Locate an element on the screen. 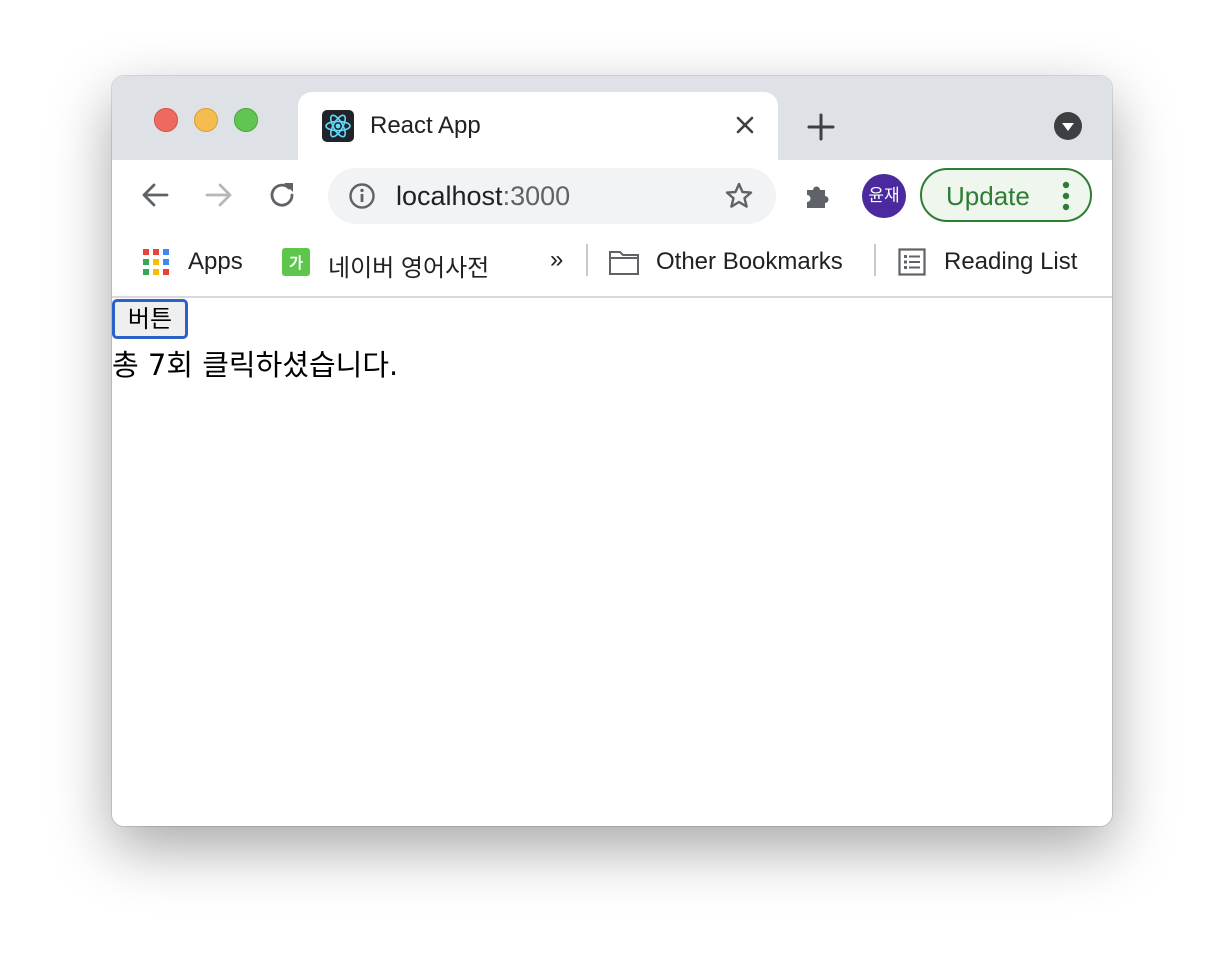 This screenshot has height=974, width=1224. update-button: Update is located at coordinates (1006, 195).